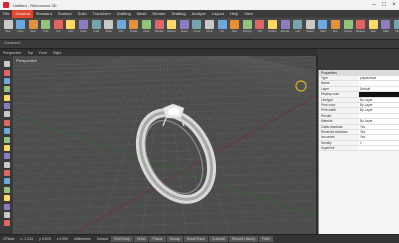 The image size is (399, 243). What do you see at coordinates (272, 28) in the screenshot?
I see `ribbon-button-21: Surface` at bounding box center [272, 28].